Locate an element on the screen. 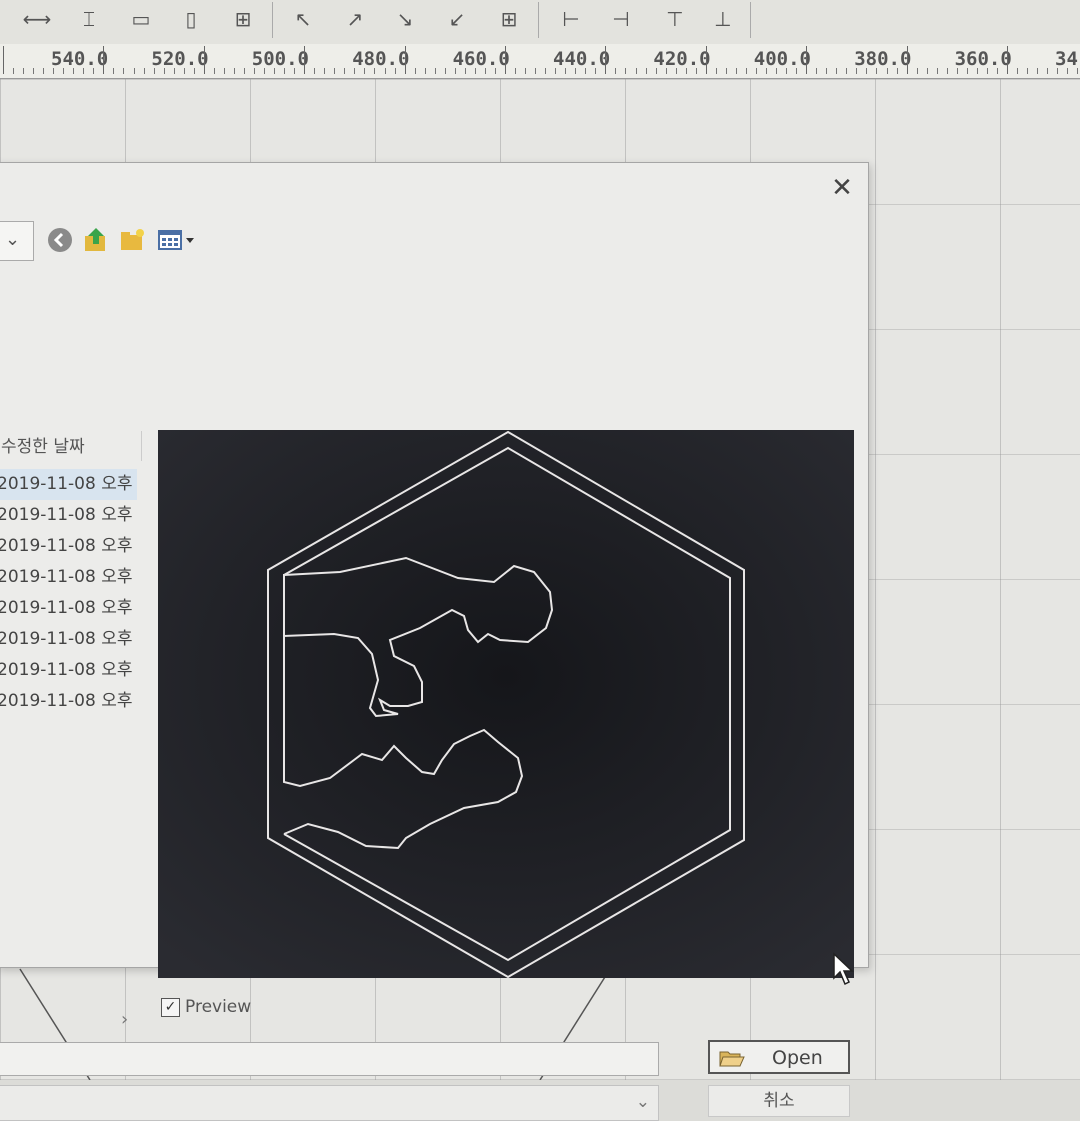 The width and height of the screenshot is (1080, 1121). chevron-right-icon: › is located at coordinates (124, 1019).